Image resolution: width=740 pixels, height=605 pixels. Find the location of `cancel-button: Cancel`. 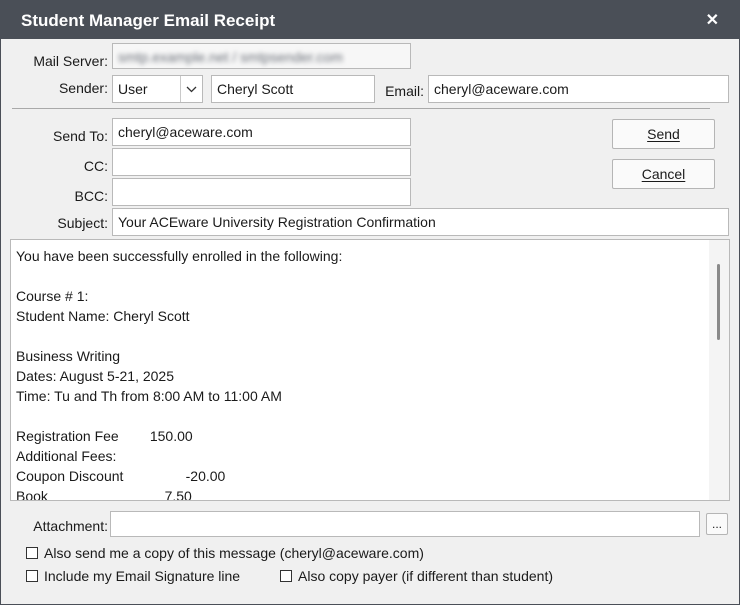

cancel-button: Cancel is located at coordinates (663, 174).